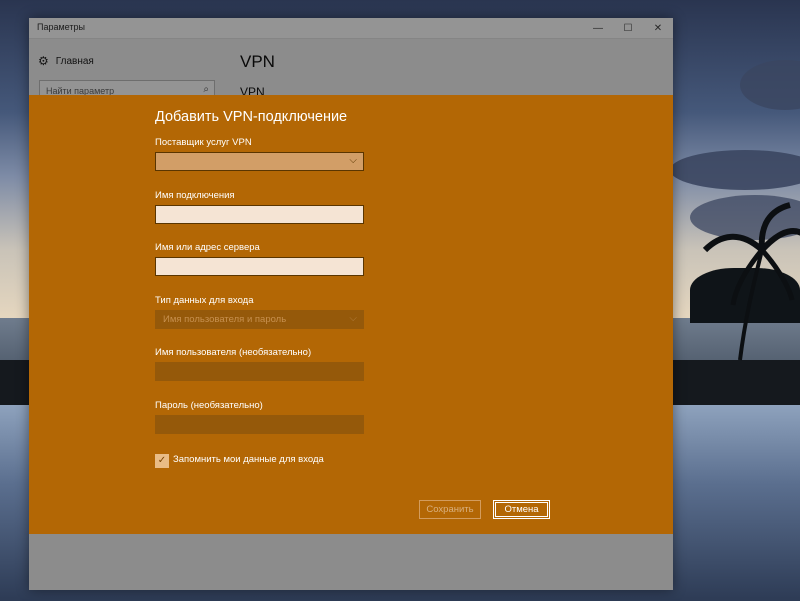 This screenshot has width=800, height=601. I want to click on signin-type-value: Имя пользователя и пароль, so click(225, 319).